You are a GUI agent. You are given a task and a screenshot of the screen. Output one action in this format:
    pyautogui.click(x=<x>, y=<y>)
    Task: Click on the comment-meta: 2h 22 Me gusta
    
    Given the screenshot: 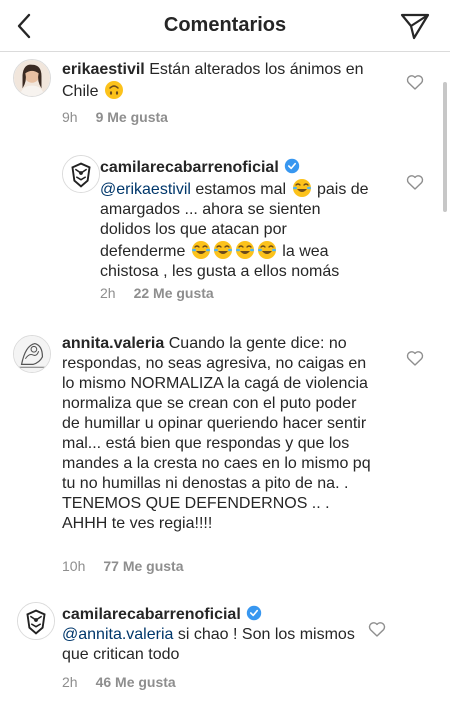 What is the action you would take?
    pyautogui.click(x=157, y=293)
    